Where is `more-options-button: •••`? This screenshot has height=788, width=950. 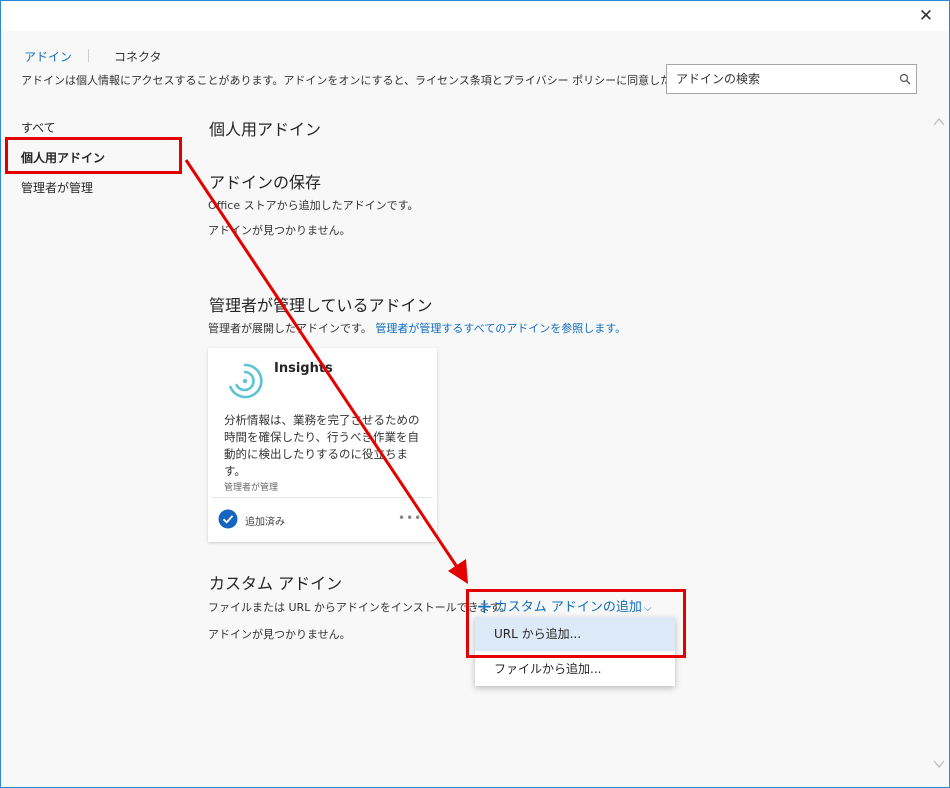
more-options-button: ••• is located at coordinates (410, 518).